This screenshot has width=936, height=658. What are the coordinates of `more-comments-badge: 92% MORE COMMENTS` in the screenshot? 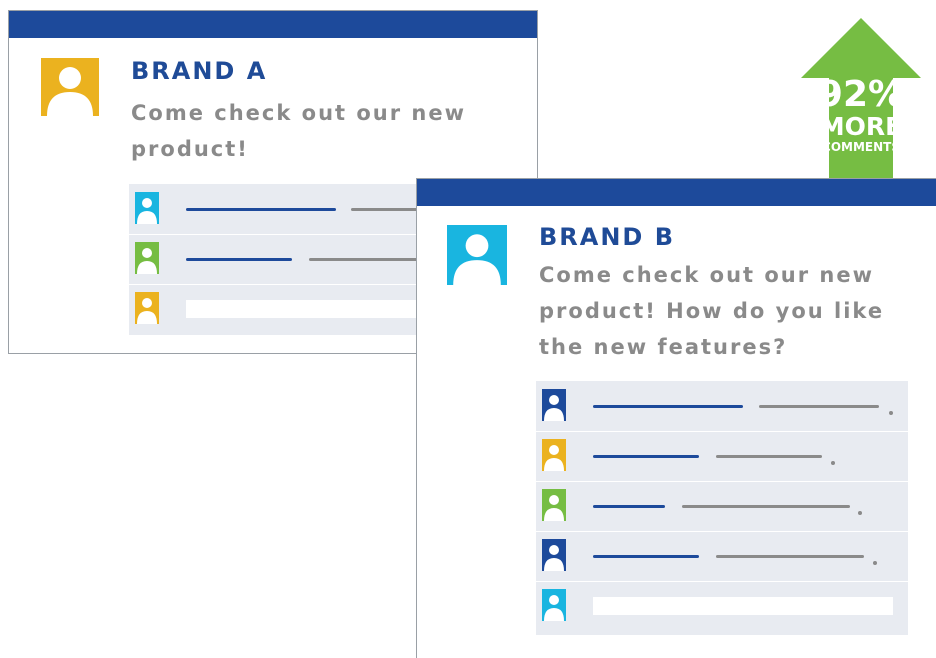 It's located at (861, 97).